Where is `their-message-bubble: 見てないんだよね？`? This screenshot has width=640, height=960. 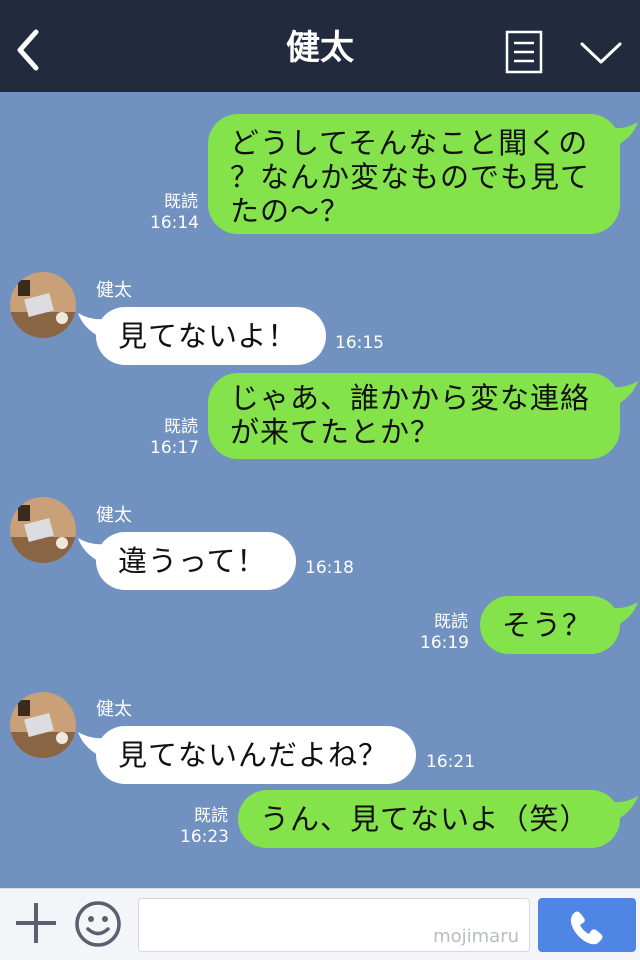 their-message-bubble: 見てないんだよね？ is located at coordinates (247, 755).